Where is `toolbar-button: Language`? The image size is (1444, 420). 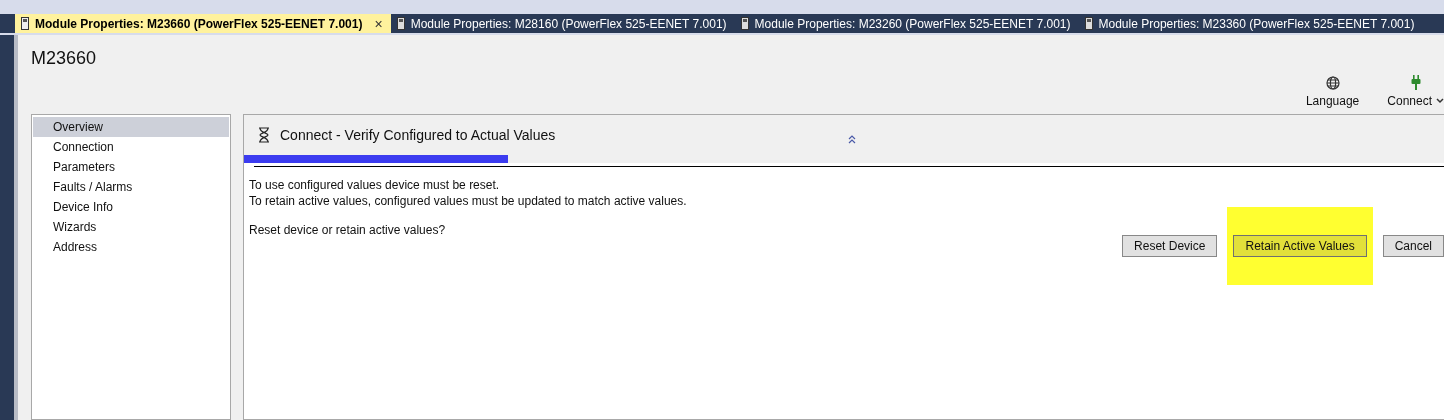
toolbar-button: Language is located at coordinates (1332, 92).